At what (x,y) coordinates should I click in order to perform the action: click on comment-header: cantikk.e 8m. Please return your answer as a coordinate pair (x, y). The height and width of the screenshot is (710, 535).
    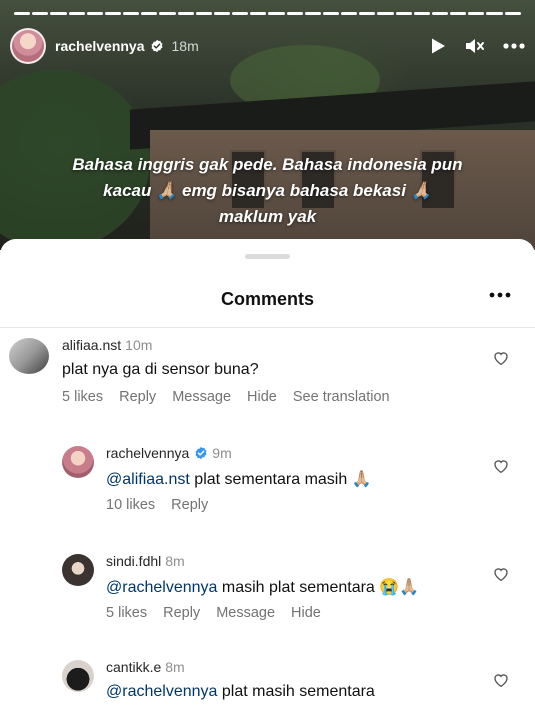
    Looking at the image, I should click on (145, 667).